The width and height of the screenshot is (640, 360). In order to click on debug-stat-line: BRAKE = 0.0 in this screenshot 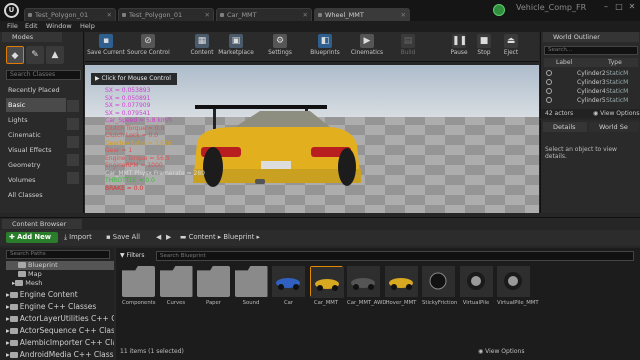, I will do `click(124, 188)`.